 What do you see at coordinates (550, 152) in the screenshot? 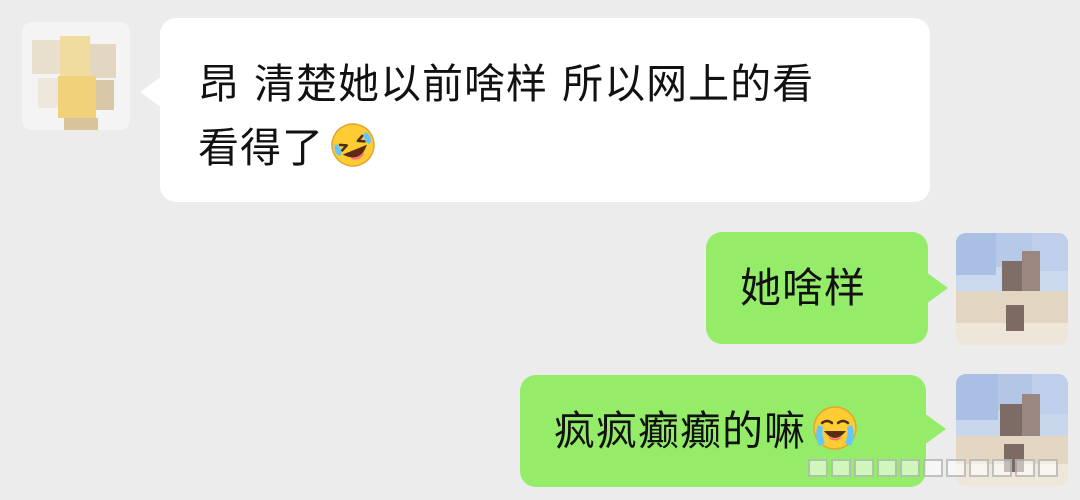
I see `message-text-line-2: 看得了` at bounding box center [550, 152].